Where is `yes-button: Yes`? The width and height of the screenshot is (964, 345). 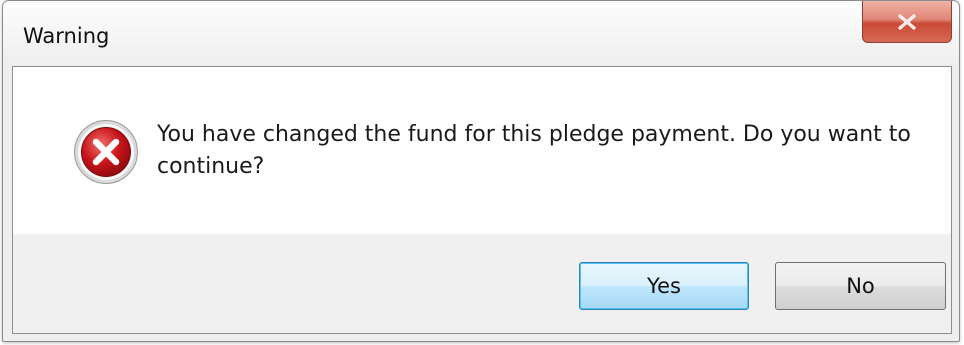
yes-button: Yes is located at coordinates (664, 286).